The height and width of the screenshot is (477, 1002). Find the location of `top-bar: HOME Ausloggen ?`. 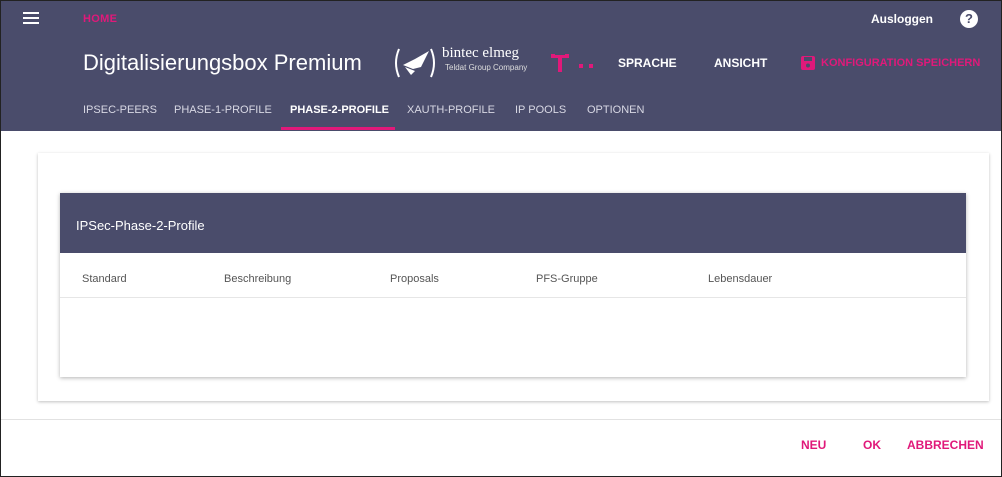

top-bar: HOME Ausloggen ? is located at coordinates (501, 20).